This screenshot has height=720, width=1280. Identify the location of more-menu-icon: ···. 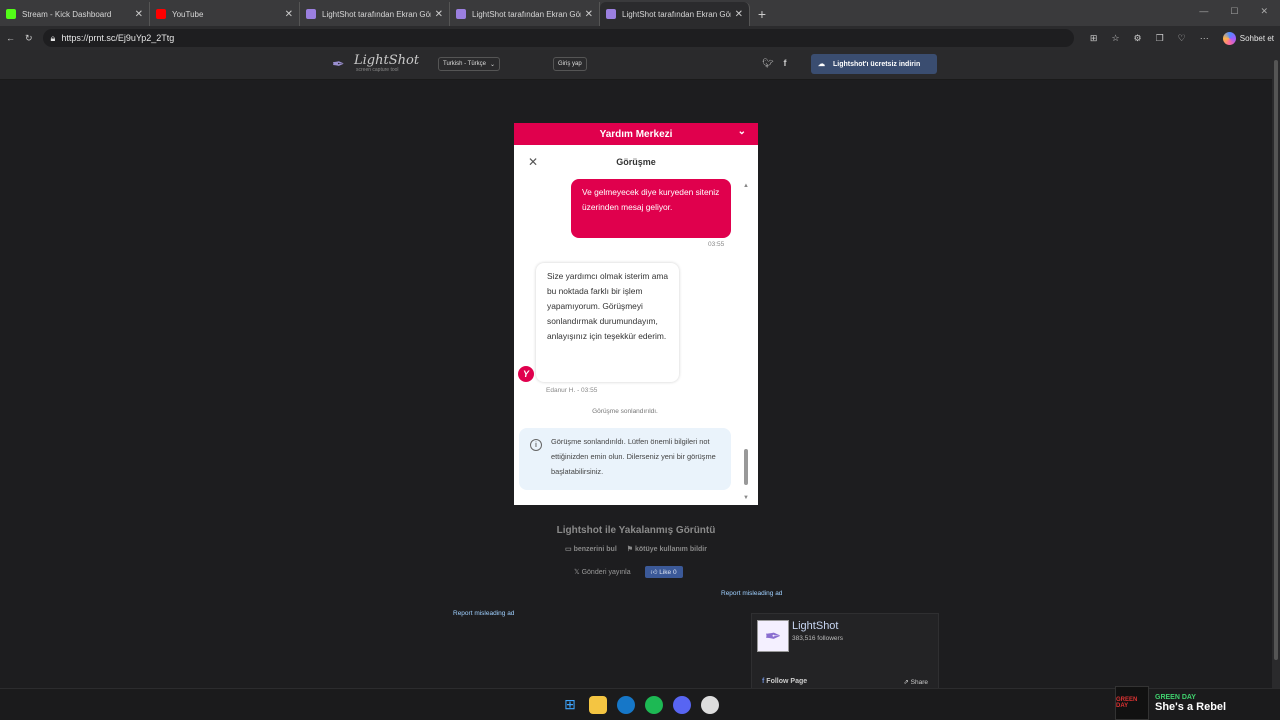
(1204, 38).